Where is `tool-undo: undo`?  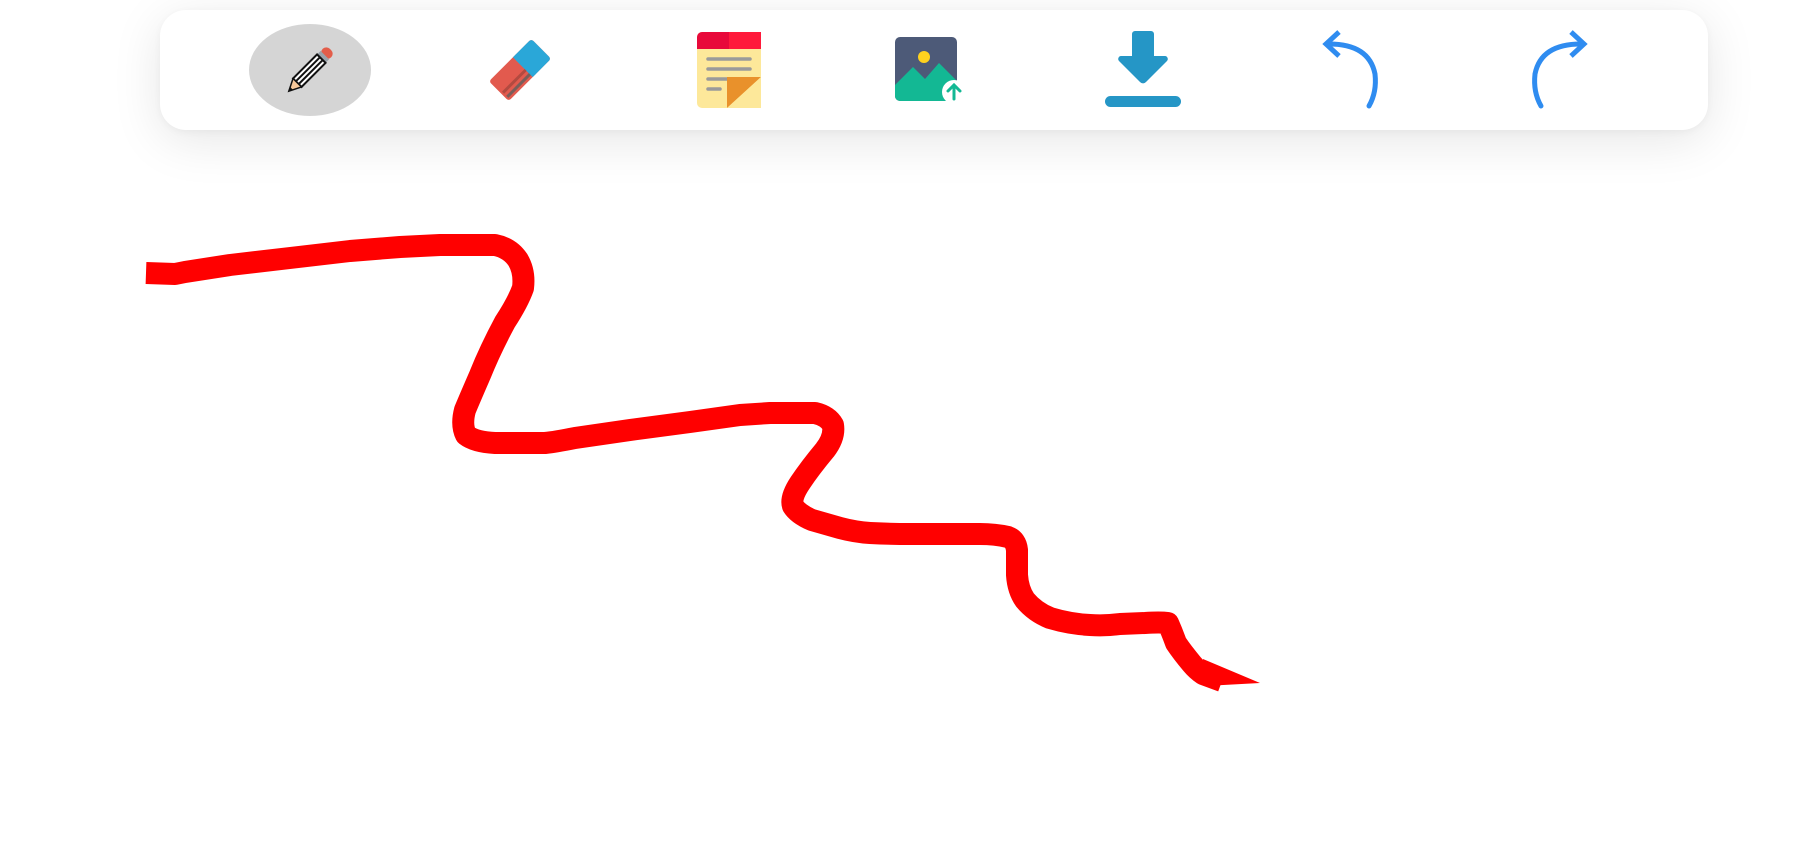
tool-undo: undo is located at coordinates (1352, 70).